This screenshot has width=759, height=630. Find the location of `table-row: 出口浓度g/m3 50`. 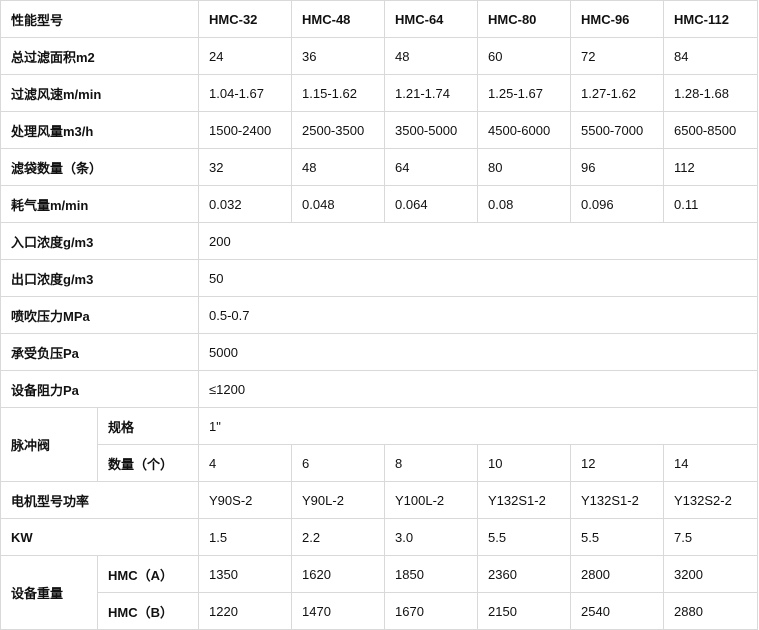

table-row: 出口浓度g/m3 50 is located at coordinates (379, 278).